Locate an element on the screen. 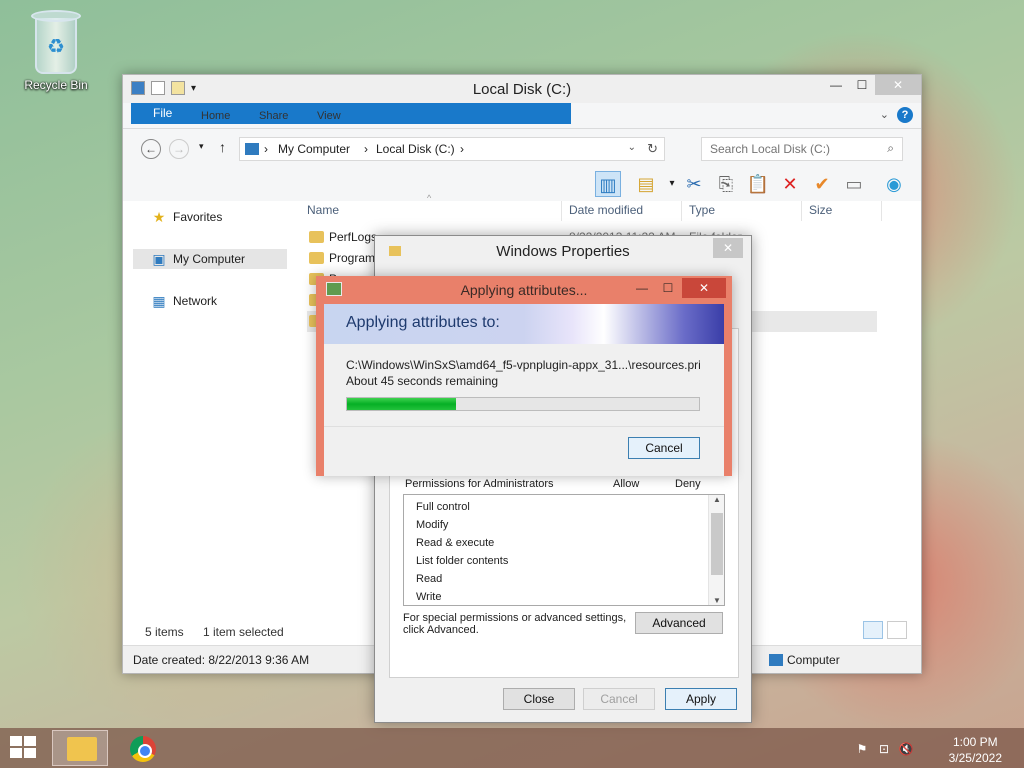 The image size is (1024, 768). scroll-down-icon: ▼ is located at coordinates (717, 600).